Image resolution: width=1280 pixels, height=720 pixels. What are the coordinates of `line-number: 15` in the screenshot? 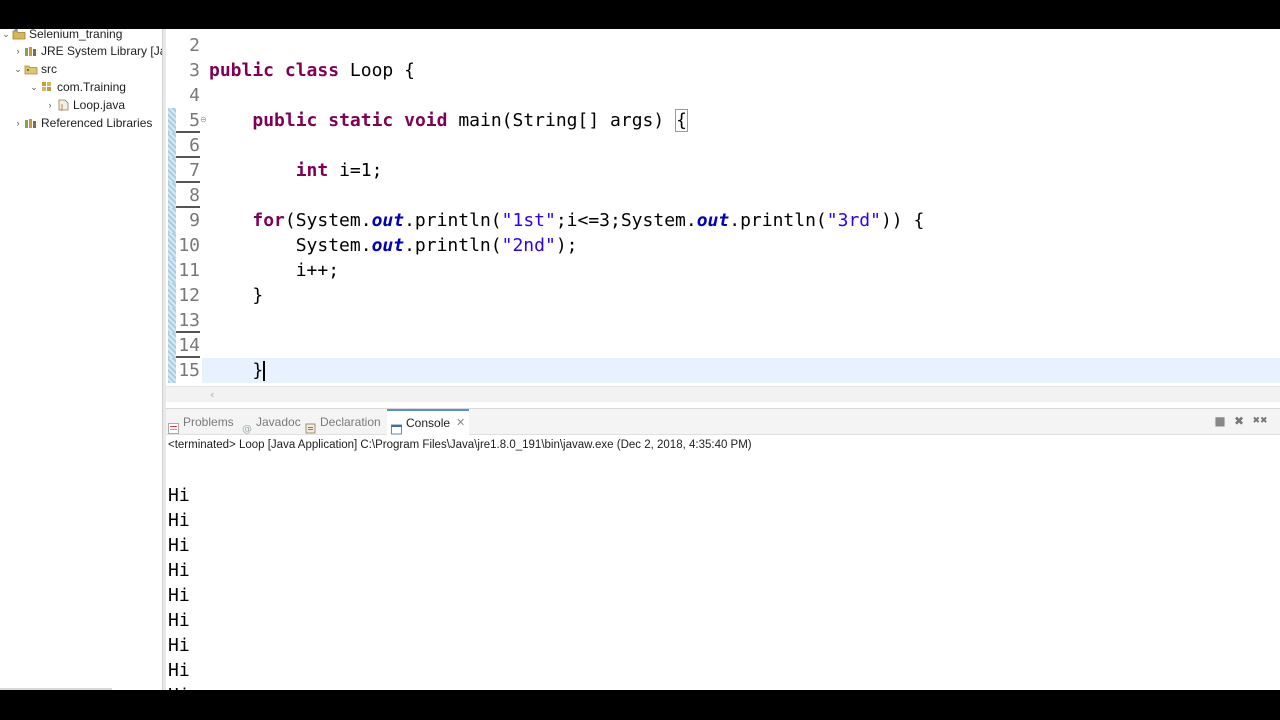 It's located at (189, 370).